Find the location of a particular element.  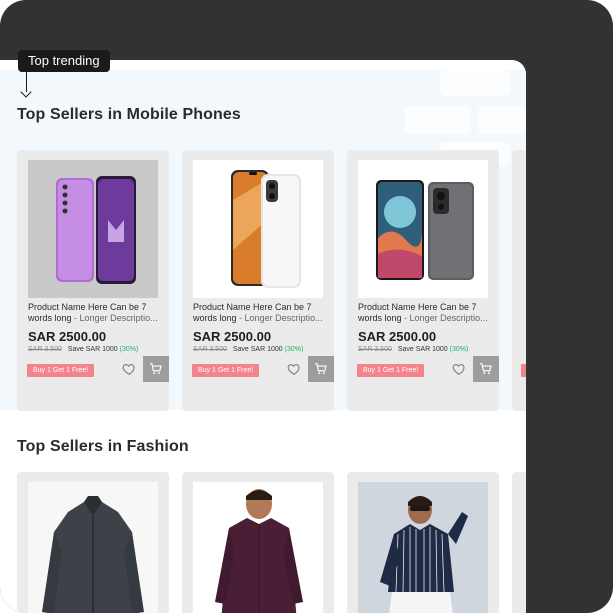

section-title-mobile-phones: Top Sellers in Mobile Phones is located at coordinates (129, 114).